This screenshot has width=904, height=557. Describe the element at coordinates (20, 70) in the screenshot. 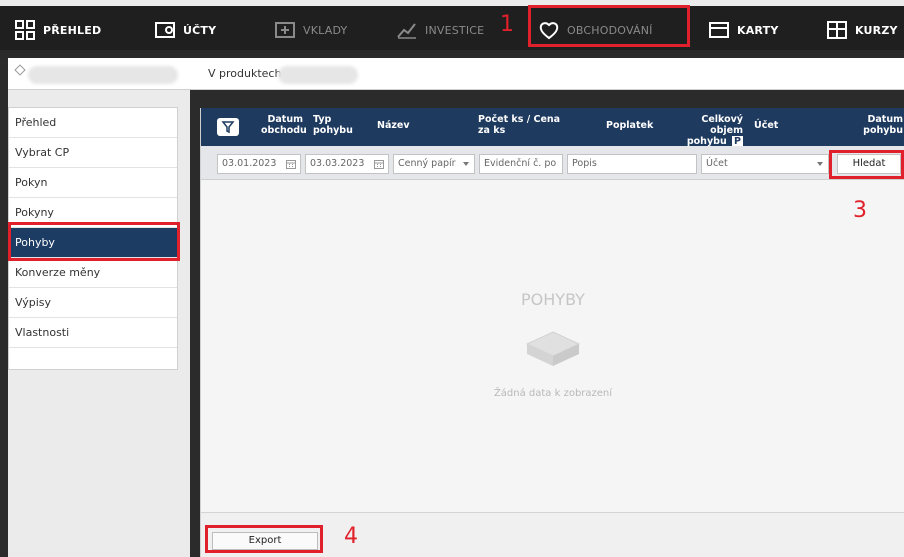

I see `diamond-icon` at that location.